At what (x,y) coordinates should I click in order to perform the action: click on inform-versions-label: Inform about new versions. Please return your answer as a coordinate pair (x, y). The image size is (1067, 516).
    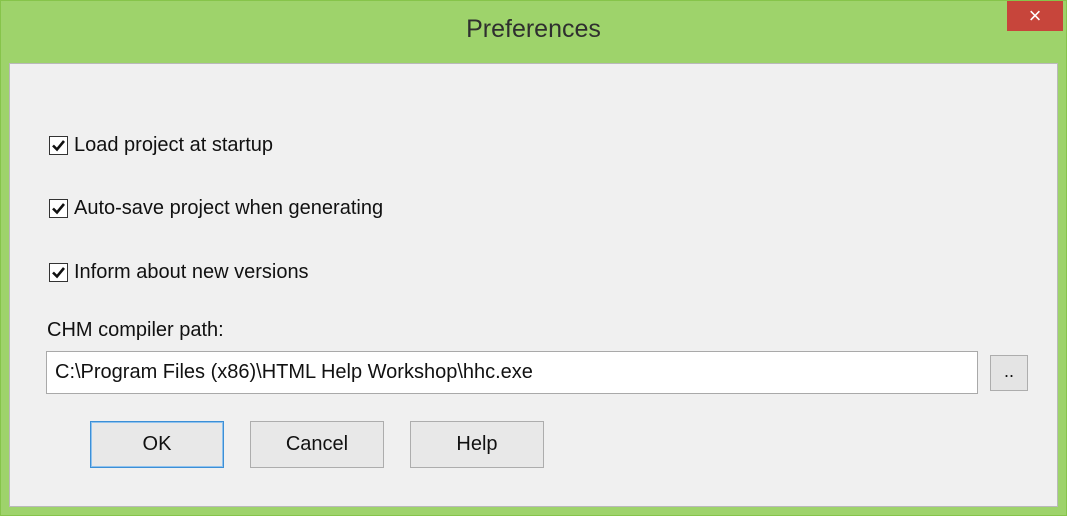
    Looking at the image, I should click on (191, 271).